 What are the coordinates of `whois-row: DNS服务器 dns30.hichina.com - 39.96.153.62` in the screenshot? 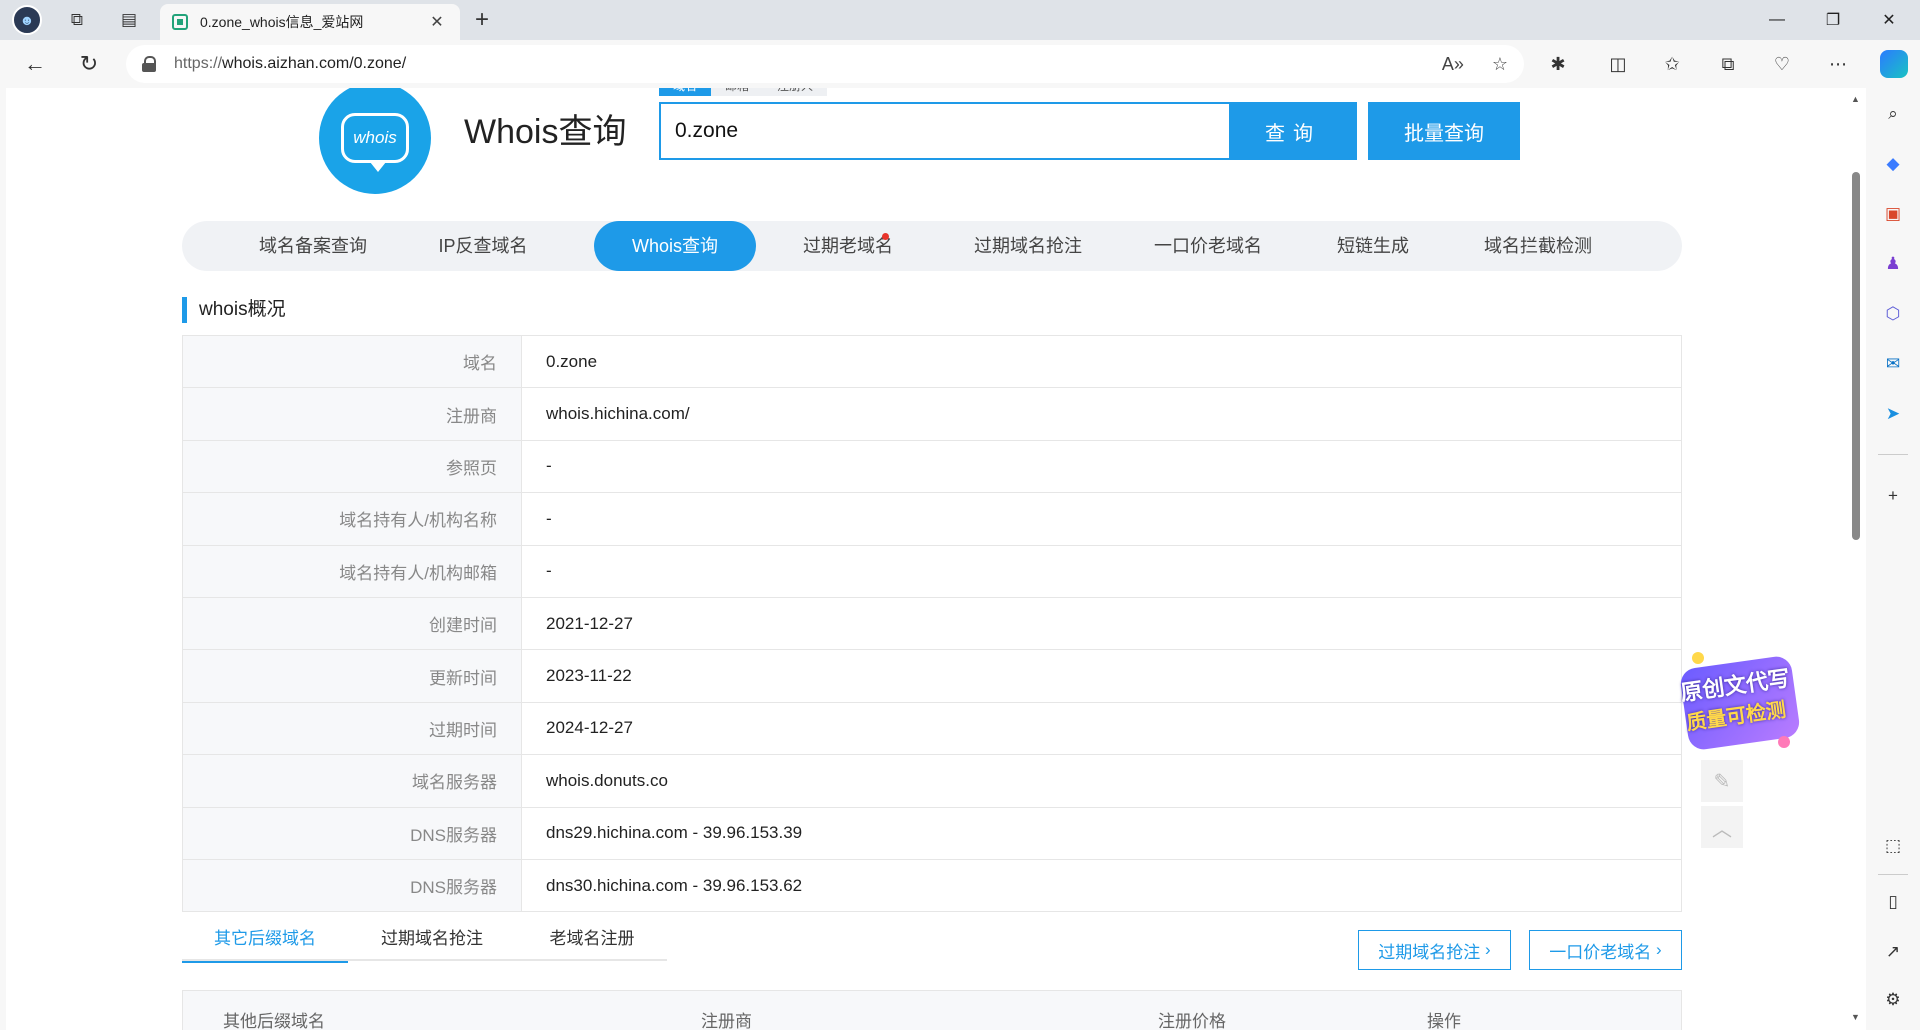 It's located at (932, 885).